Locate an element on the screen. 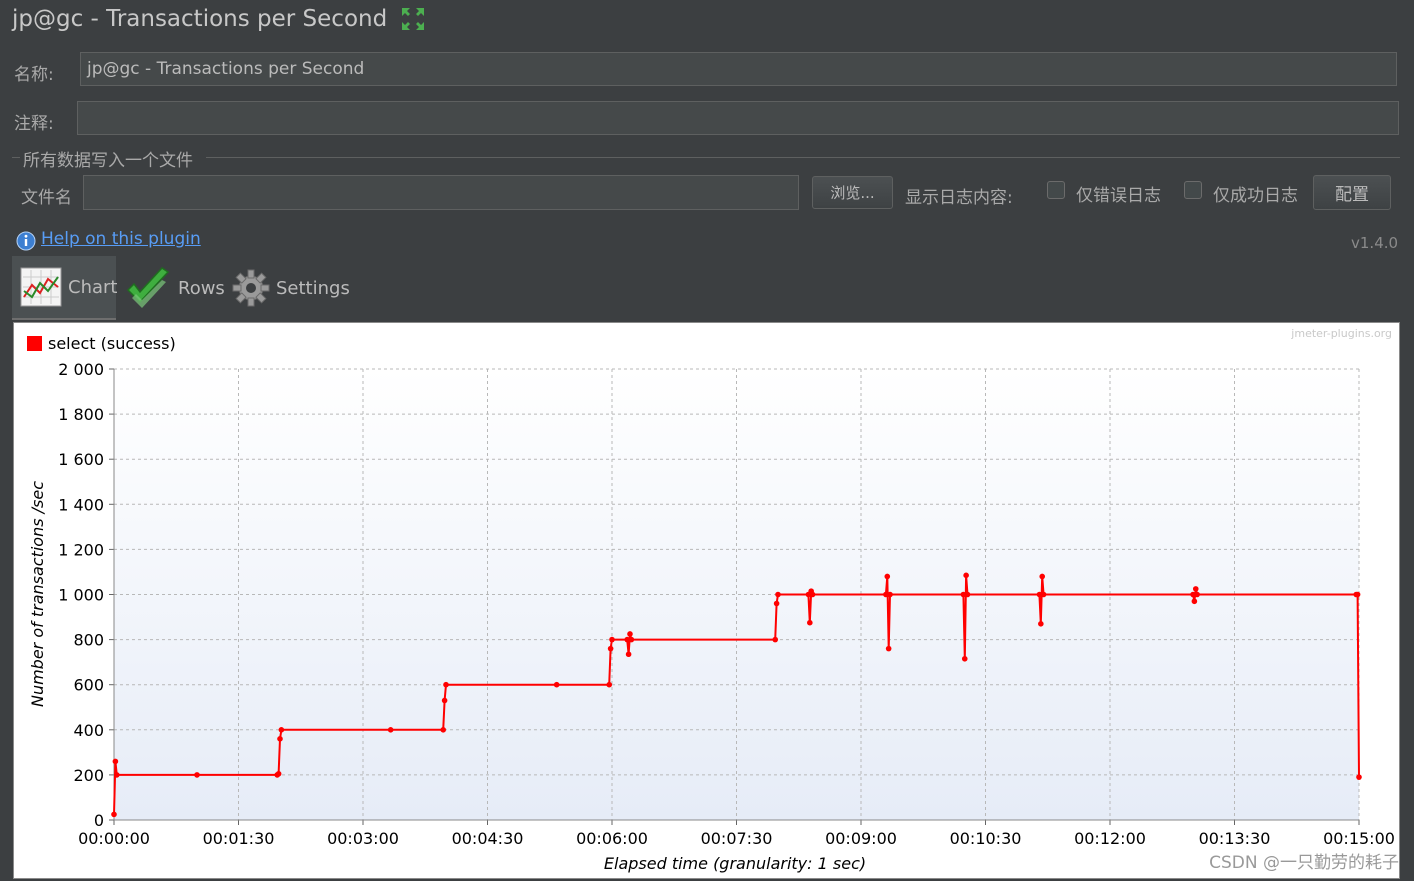 The height and width of the screenshot is (881, 1414). y-tick-label: 1 400 is located at coordinates (81, 504).